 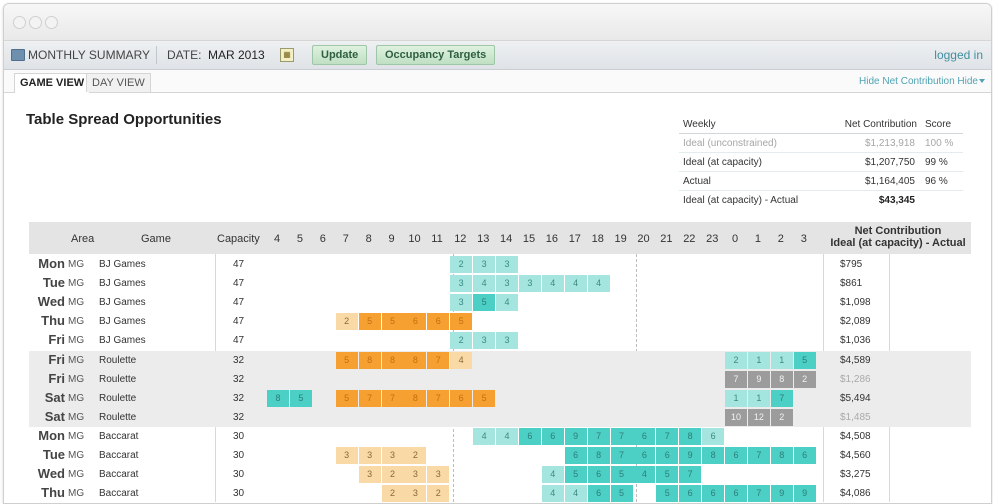 What do you see at coordinates (958, 55) in the screenshot?
I see `logged-in-link: logged in` at bounding box center [958, 55].